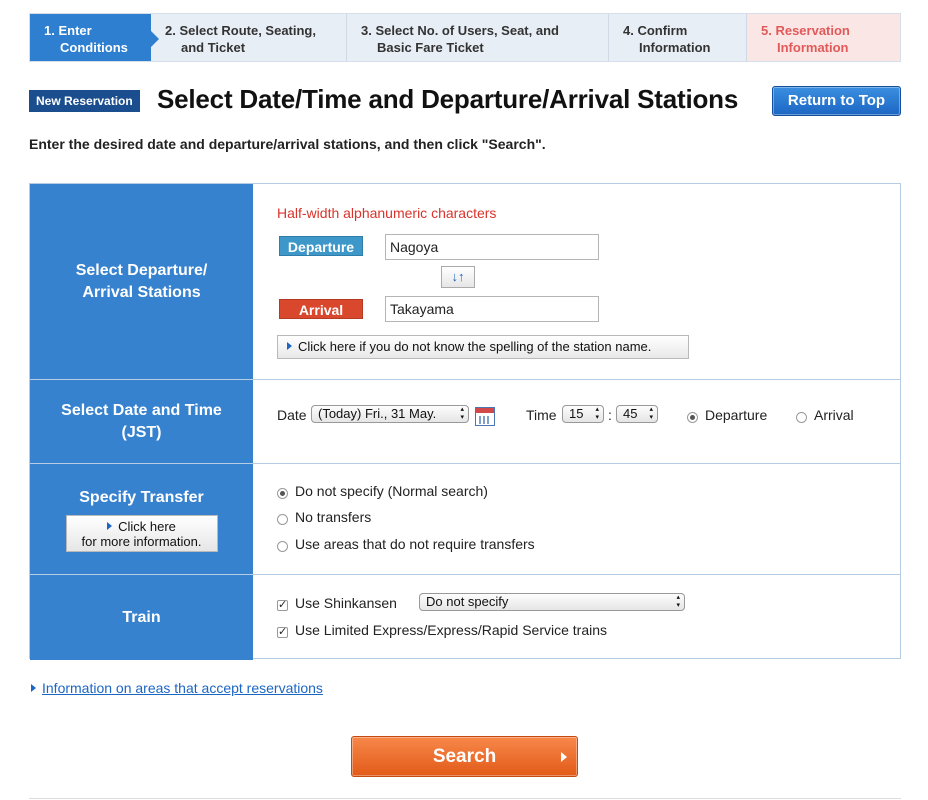 Image resolution: width=928 pixels, height=800 pixels. What do you see at coordinates (68, 30) in the screenshot?
I see `step-label: 1. Enter` at bounding box center [68, 30].